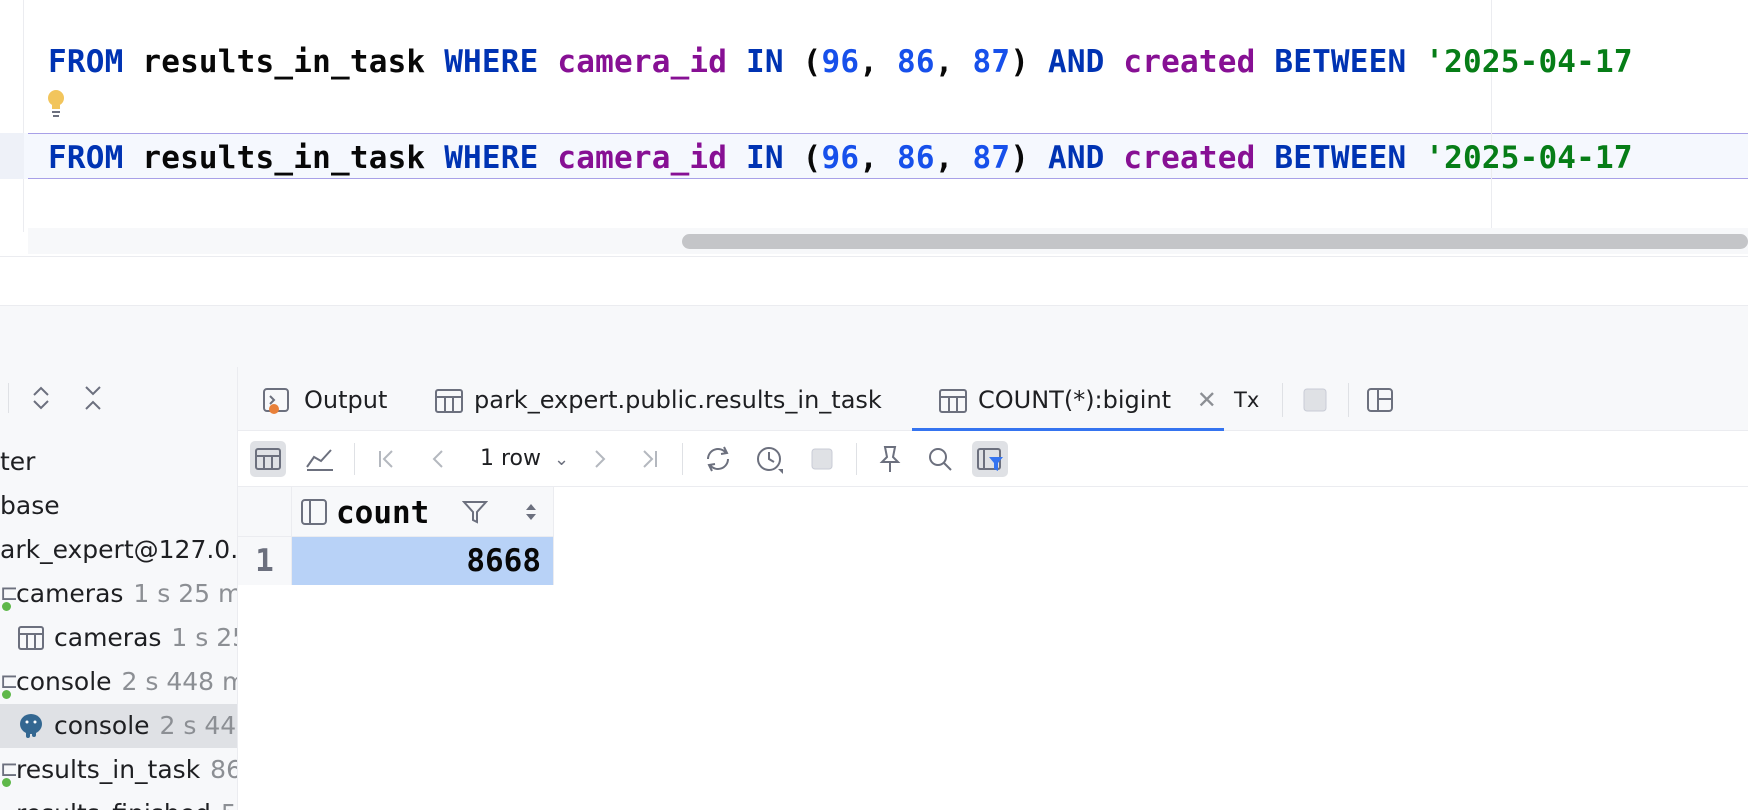 The width and height of the screenshot is (1748, 810). I want to click on table-view-icon, so click(268, 459).